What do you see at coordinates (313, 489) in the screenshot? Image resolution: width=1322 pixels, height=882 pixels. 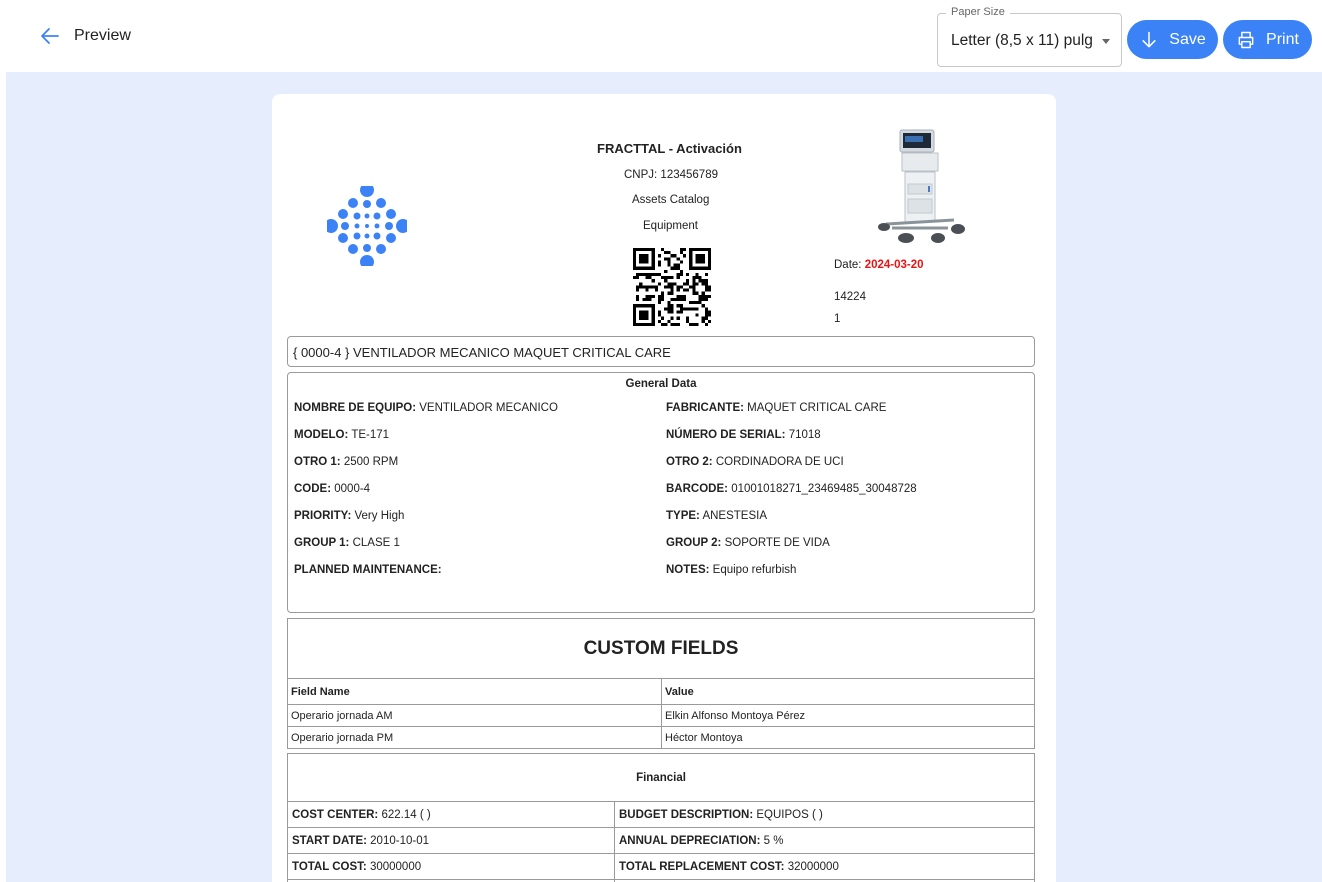 I see `field-label: CODE:` at bounding box center [313, 489].